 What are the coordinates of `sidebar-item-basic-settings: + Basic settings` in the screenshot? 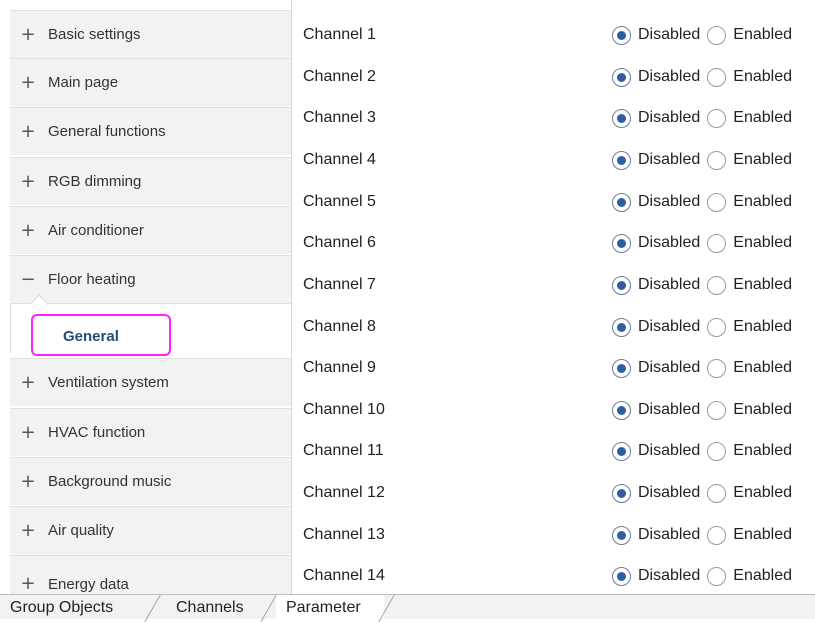 It's located at (150, 34).